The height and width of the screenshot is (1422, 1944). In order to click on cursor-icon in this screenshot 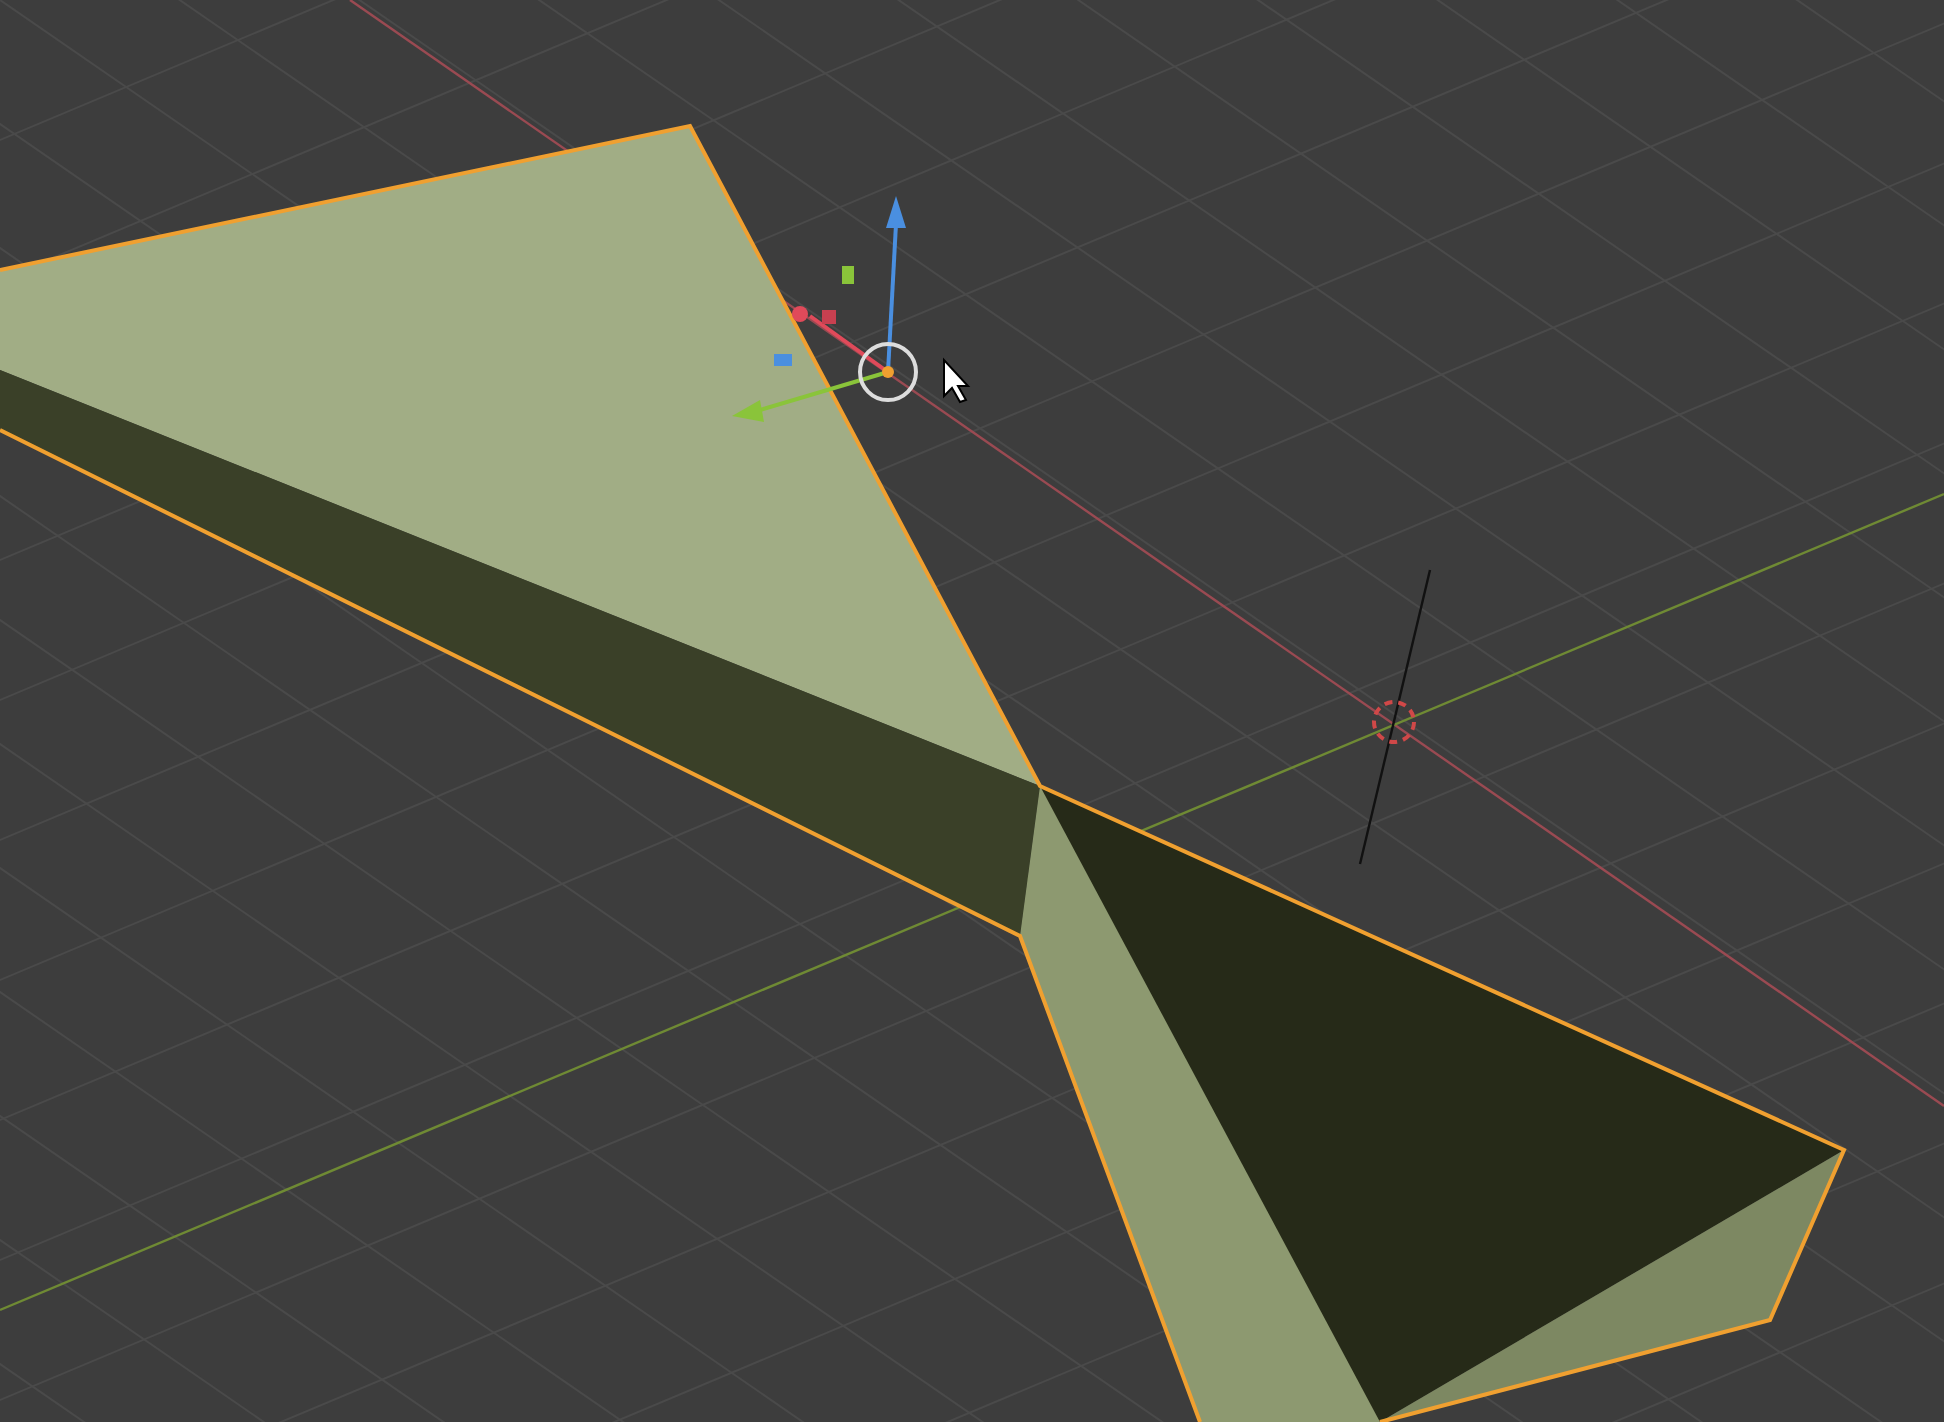, I will do `click(1395, 717)`.